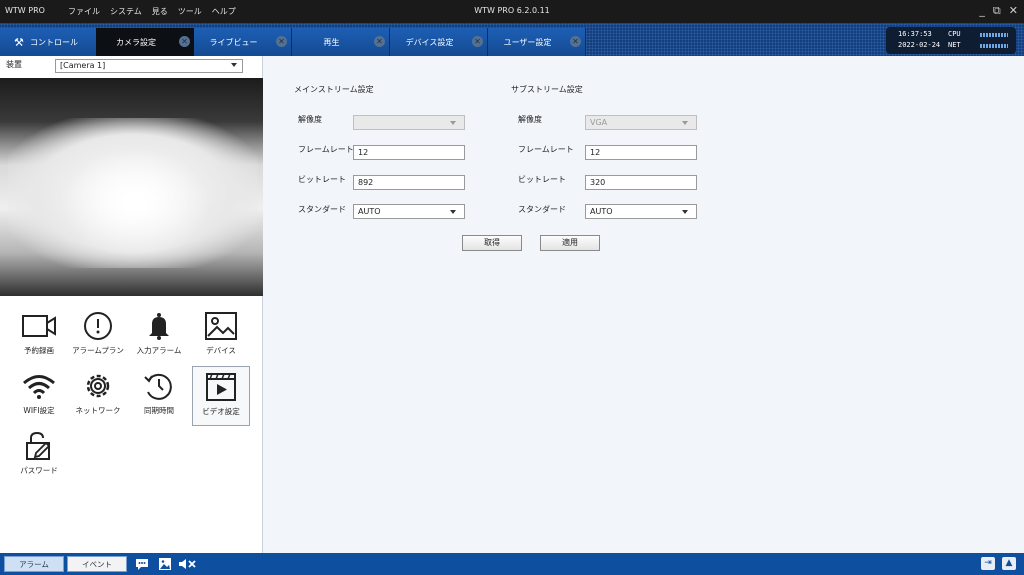 This screenshot has height=575, width=1024. I want to click on cpu-meter, so click(994, 35).